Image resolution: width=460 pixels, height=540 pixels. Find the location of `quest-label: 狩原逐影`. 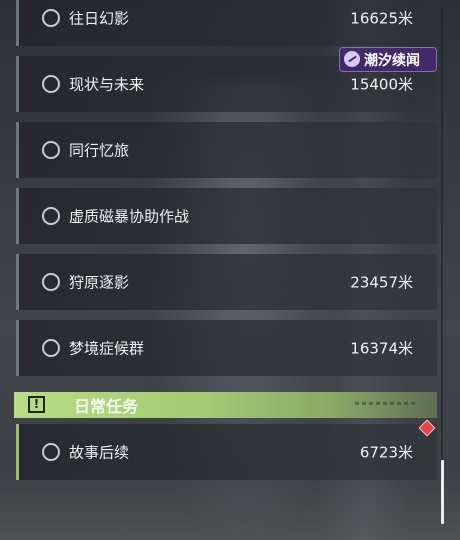

quest-label: 狩原逐影 is located at coordinates (99, 282).